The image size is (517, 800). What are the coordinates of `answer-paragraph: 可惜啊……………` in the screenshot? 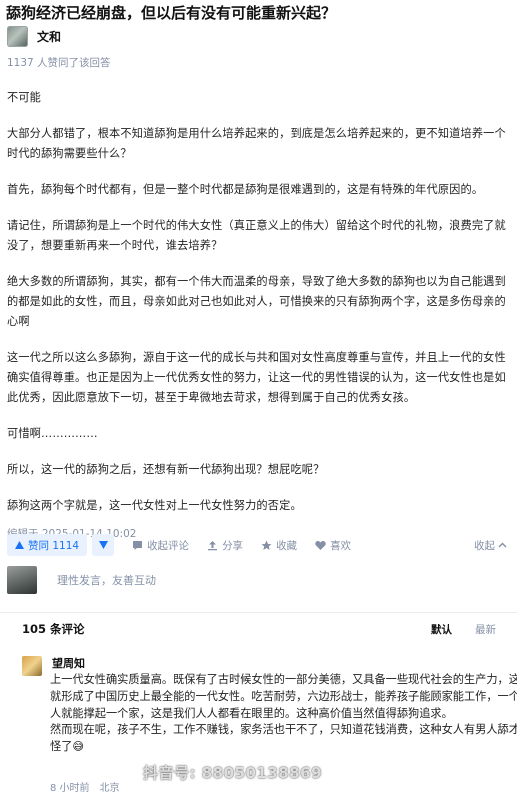 It's located at (52, 433).